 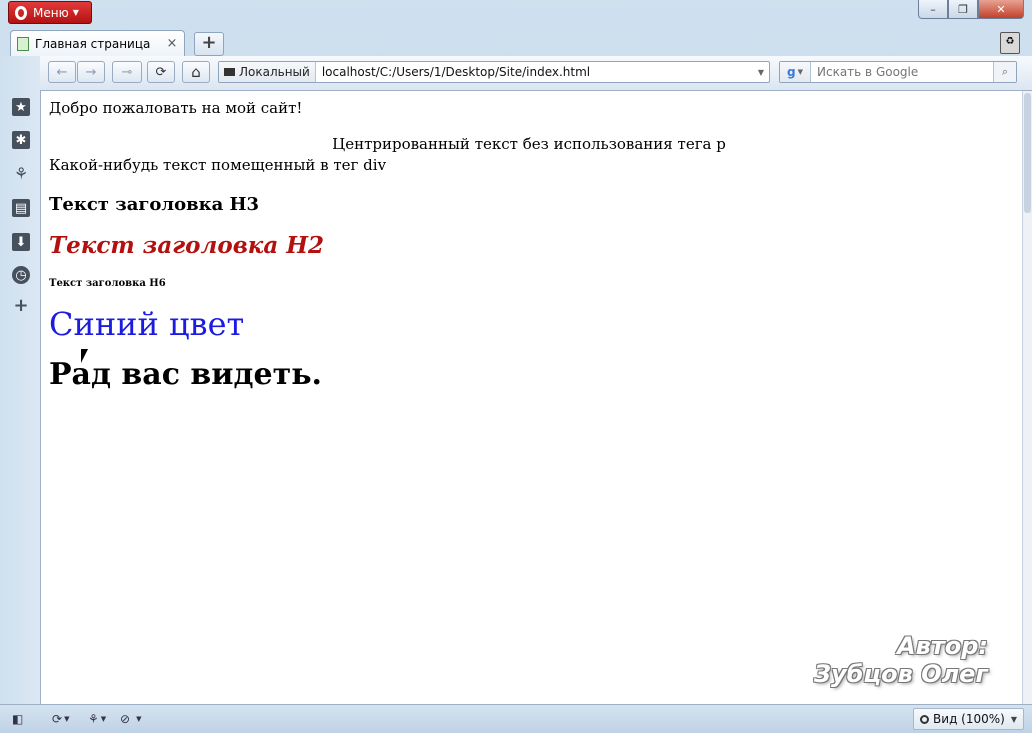 I want to click on notes-icon: ▤, so click(x=21, y=208).